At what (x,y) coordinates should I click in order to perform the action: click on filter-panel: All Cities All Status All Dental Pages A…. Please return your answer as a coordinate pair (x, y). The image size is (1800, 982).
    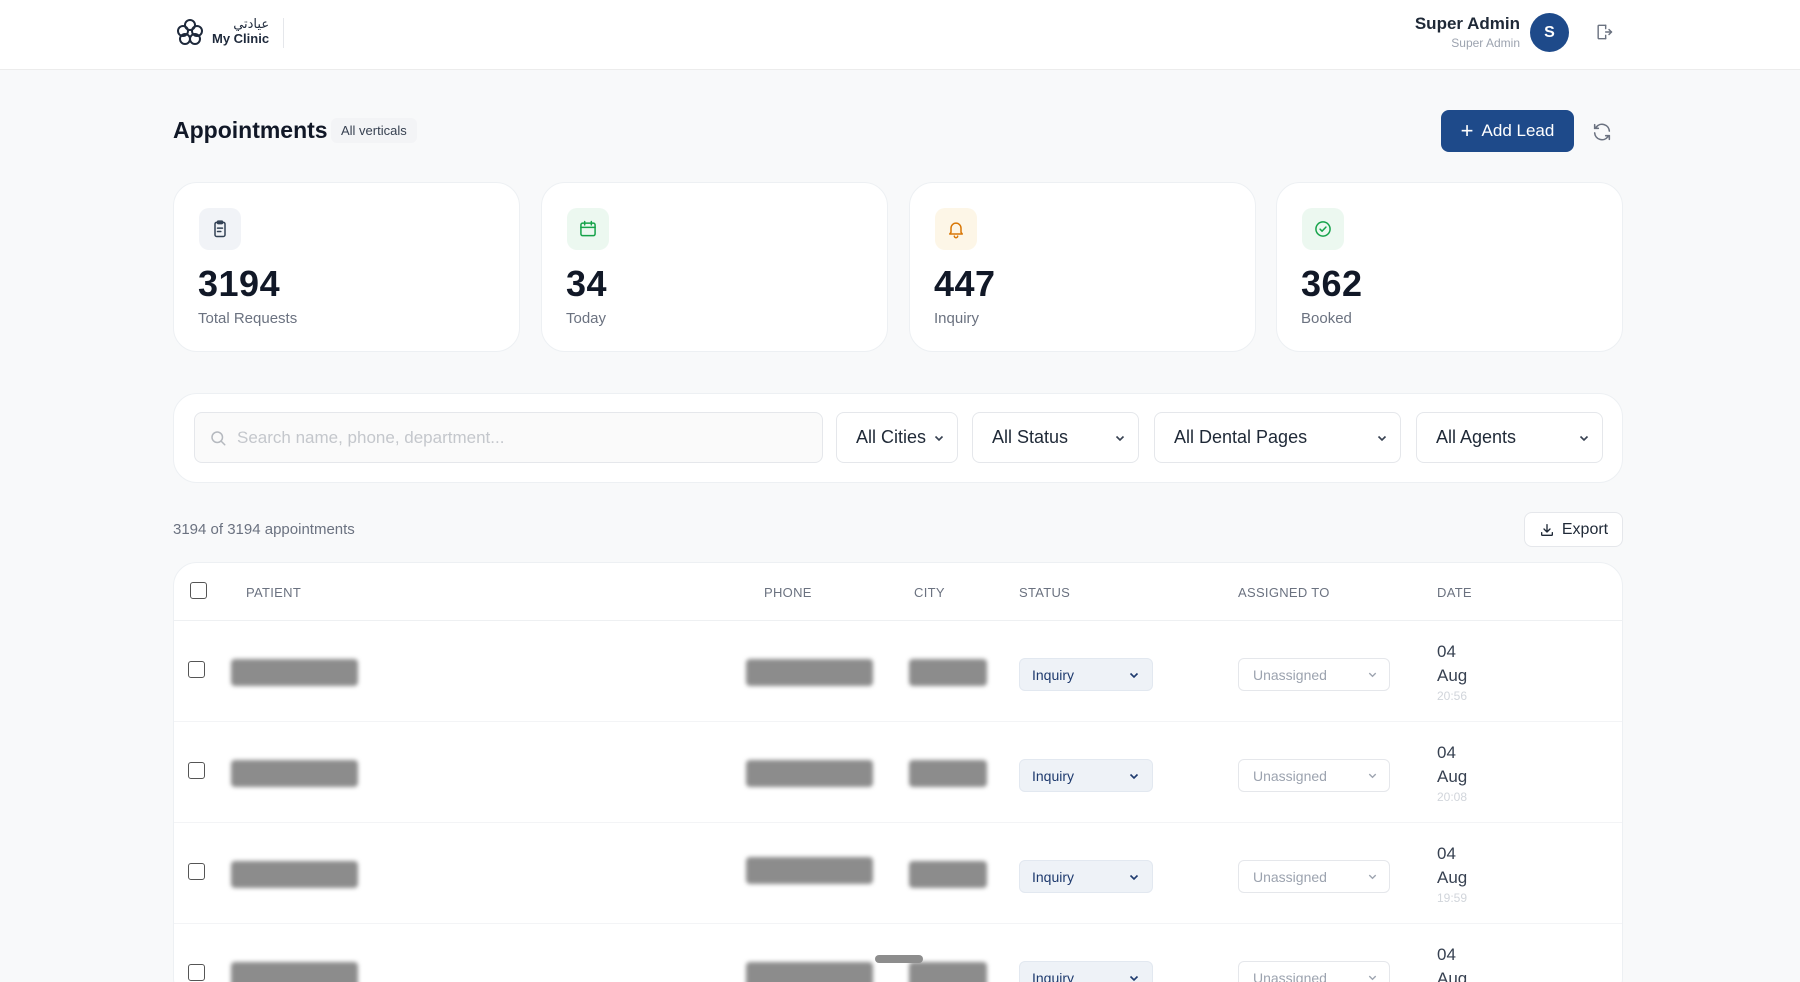
    Looking at the image, I should click on (898, 438).